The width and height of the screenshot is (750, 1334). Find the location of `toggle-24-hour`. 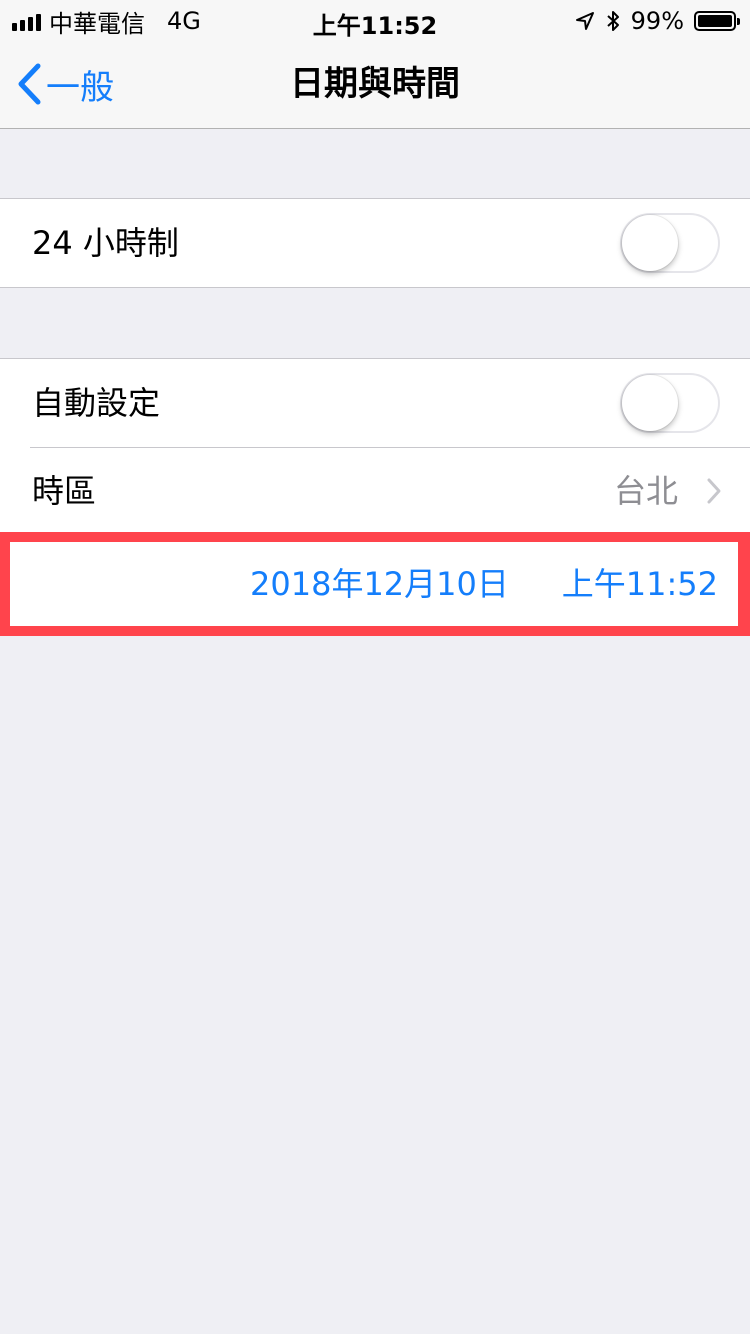

toggle-24-hour is located at coordinates (670, 243).